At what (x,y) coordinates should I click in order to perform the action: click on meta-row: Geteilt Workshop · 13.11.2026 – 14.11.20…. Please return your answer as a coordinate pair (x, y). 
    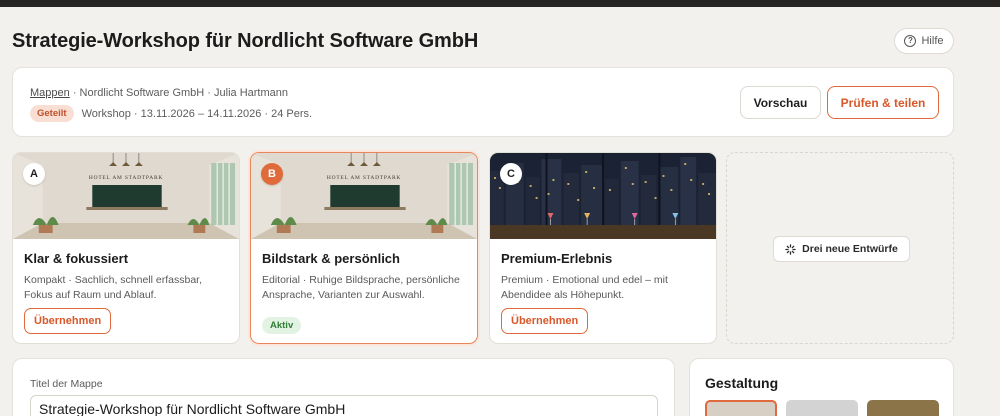
    Looking at the image, I should click on (171, 113).